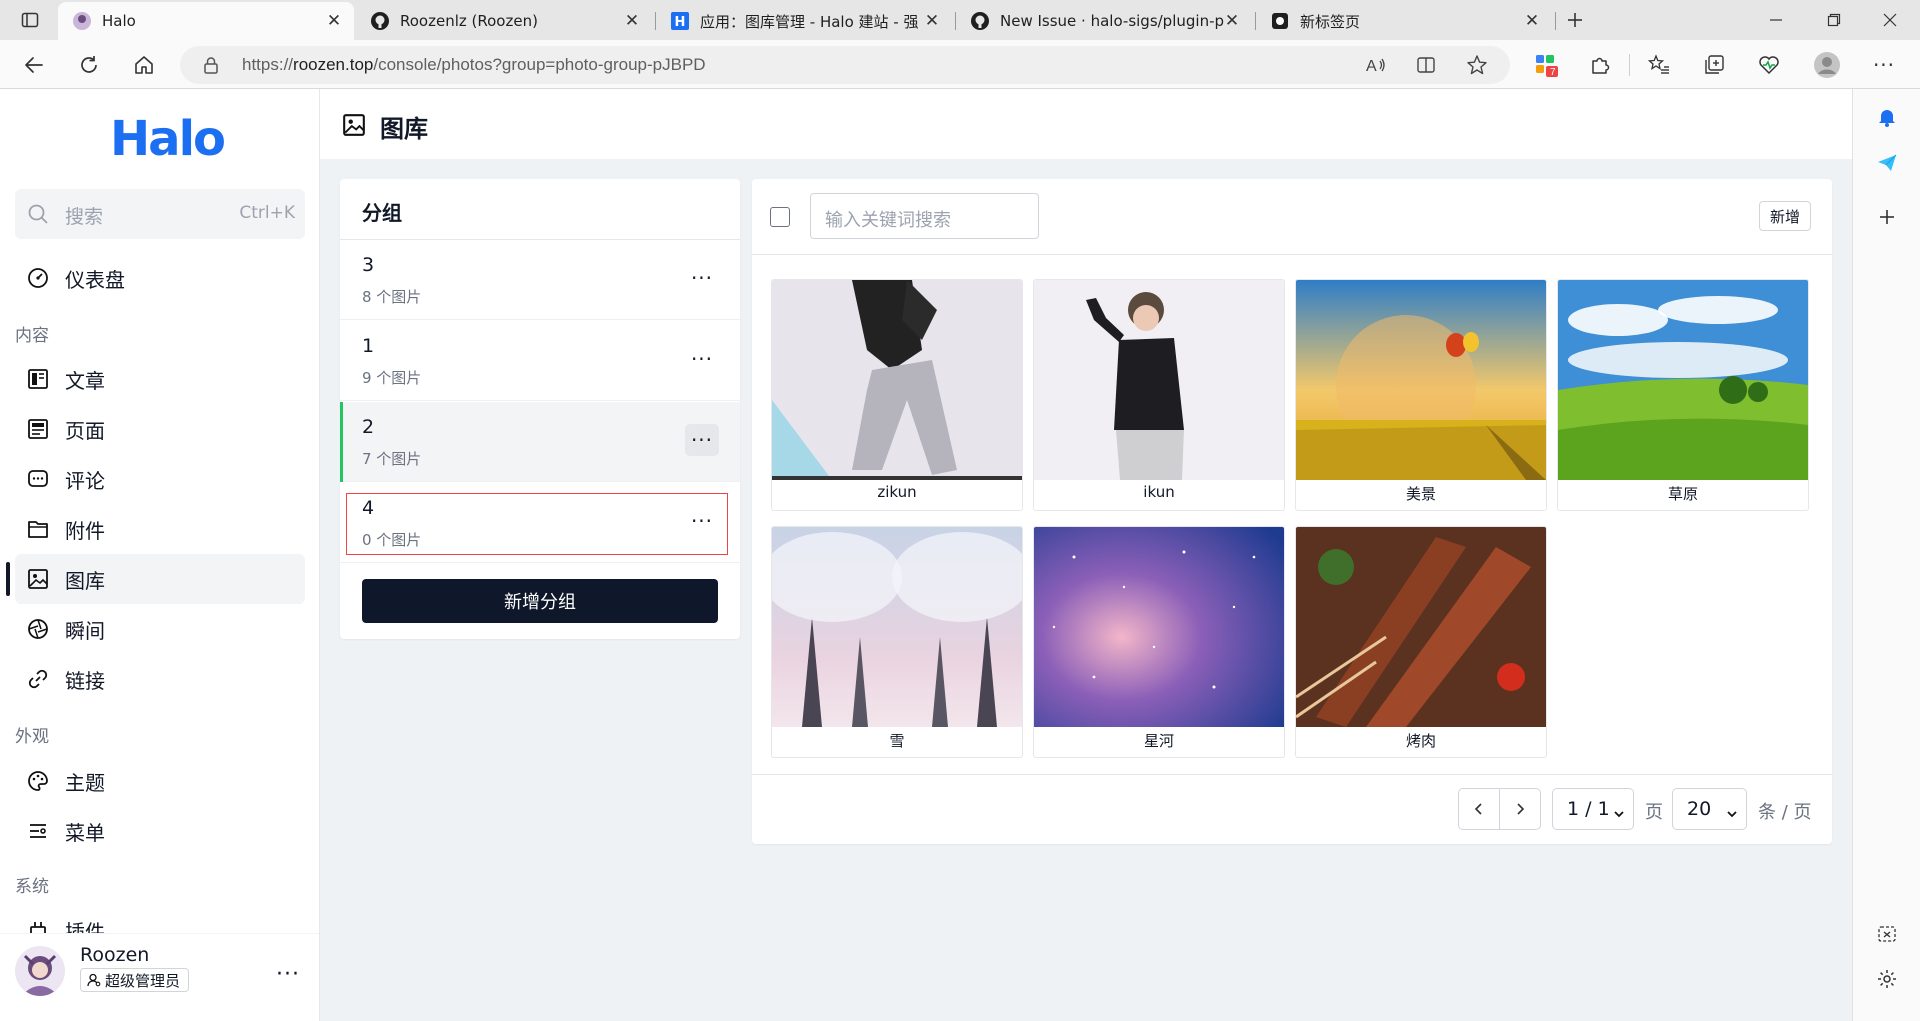  What do you see at coordinates (1827, 65) in the screenshot?
I see `profile-avatar-icon` at bounding box center [1827, 65].